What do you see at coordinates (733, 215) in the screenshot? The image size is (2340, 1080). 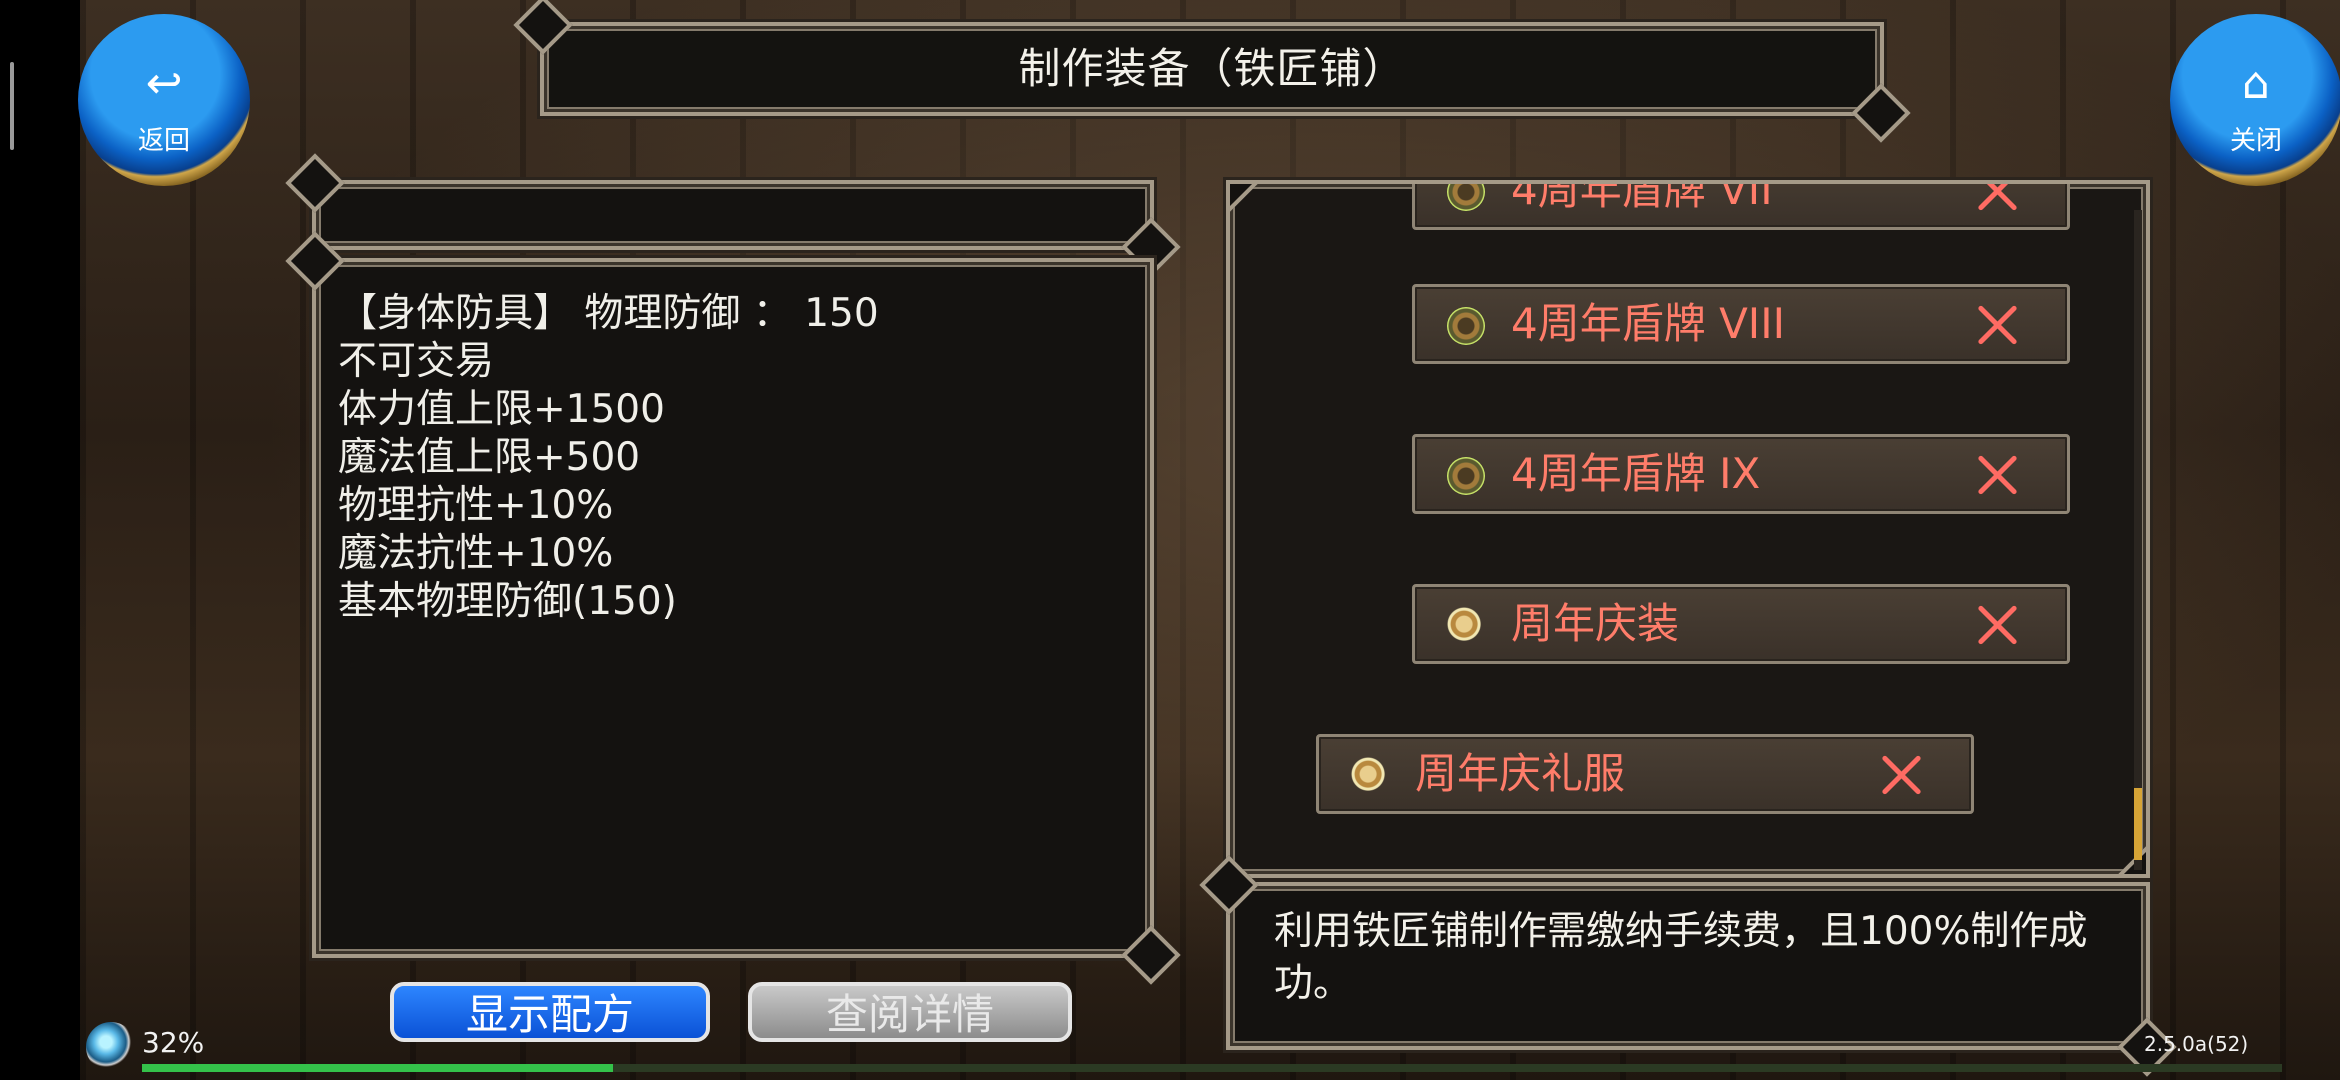 I see `item-name-panel` at bounding box center [733, 215].